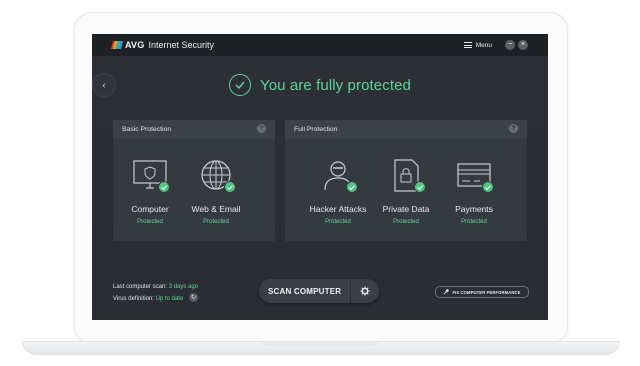 This screenshot has height=366, width=640. Describe the element at coordinates (467, 45) in the screenshot. I see `hamburger-menu-icon` at that location.